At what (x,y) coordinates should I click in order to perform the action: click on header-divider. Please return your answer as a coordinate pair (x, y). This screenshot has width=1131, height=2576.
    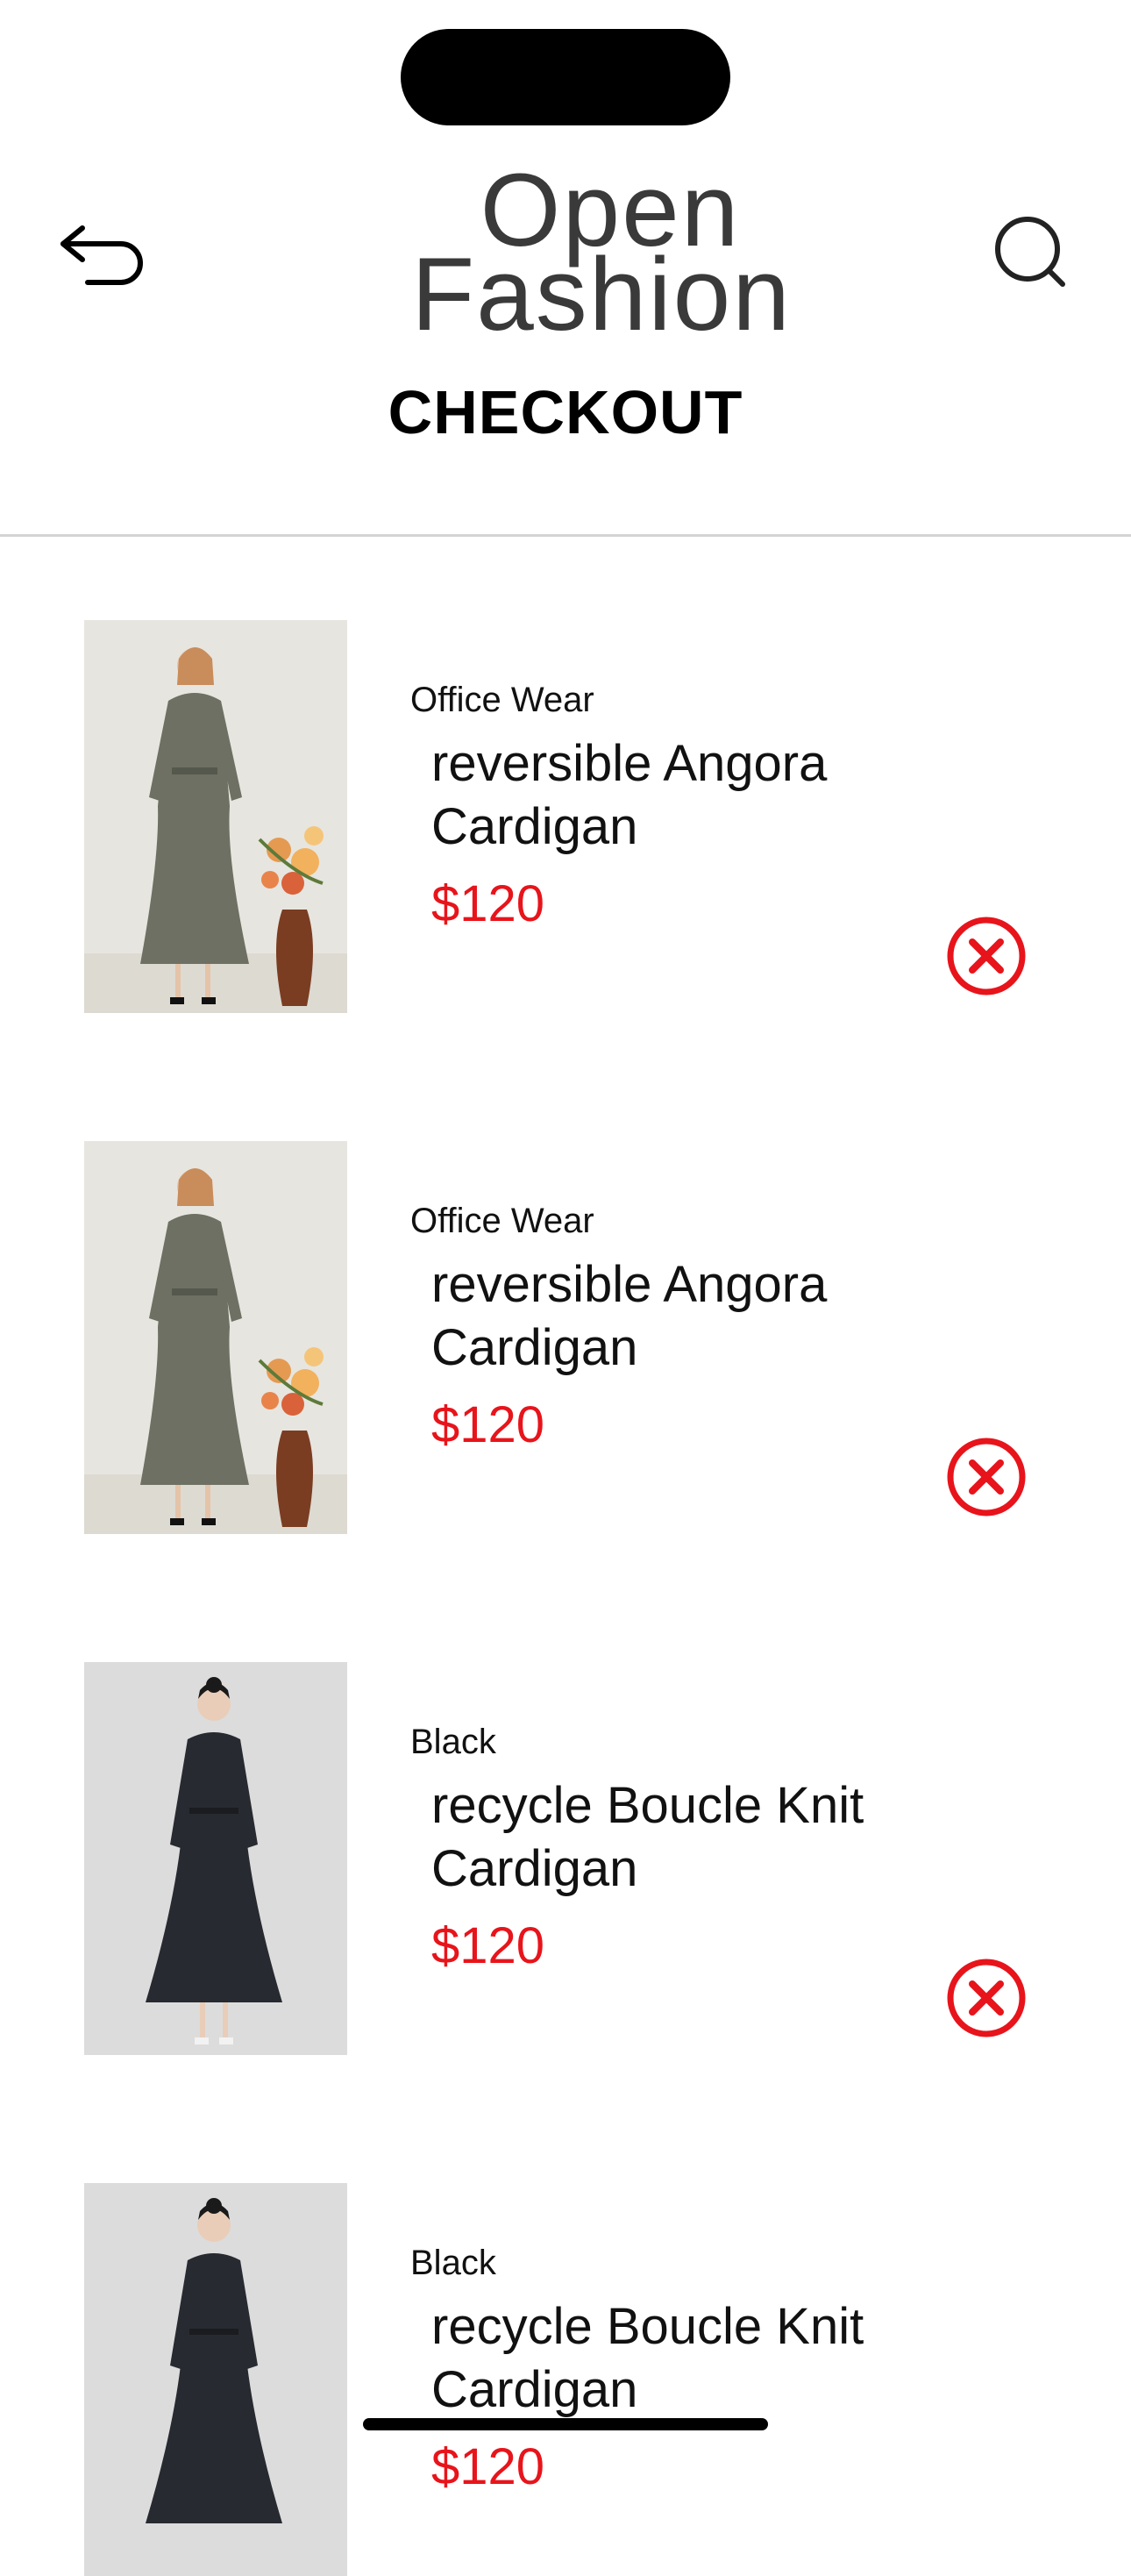
    Looking at the image, I should click on (565, 535).